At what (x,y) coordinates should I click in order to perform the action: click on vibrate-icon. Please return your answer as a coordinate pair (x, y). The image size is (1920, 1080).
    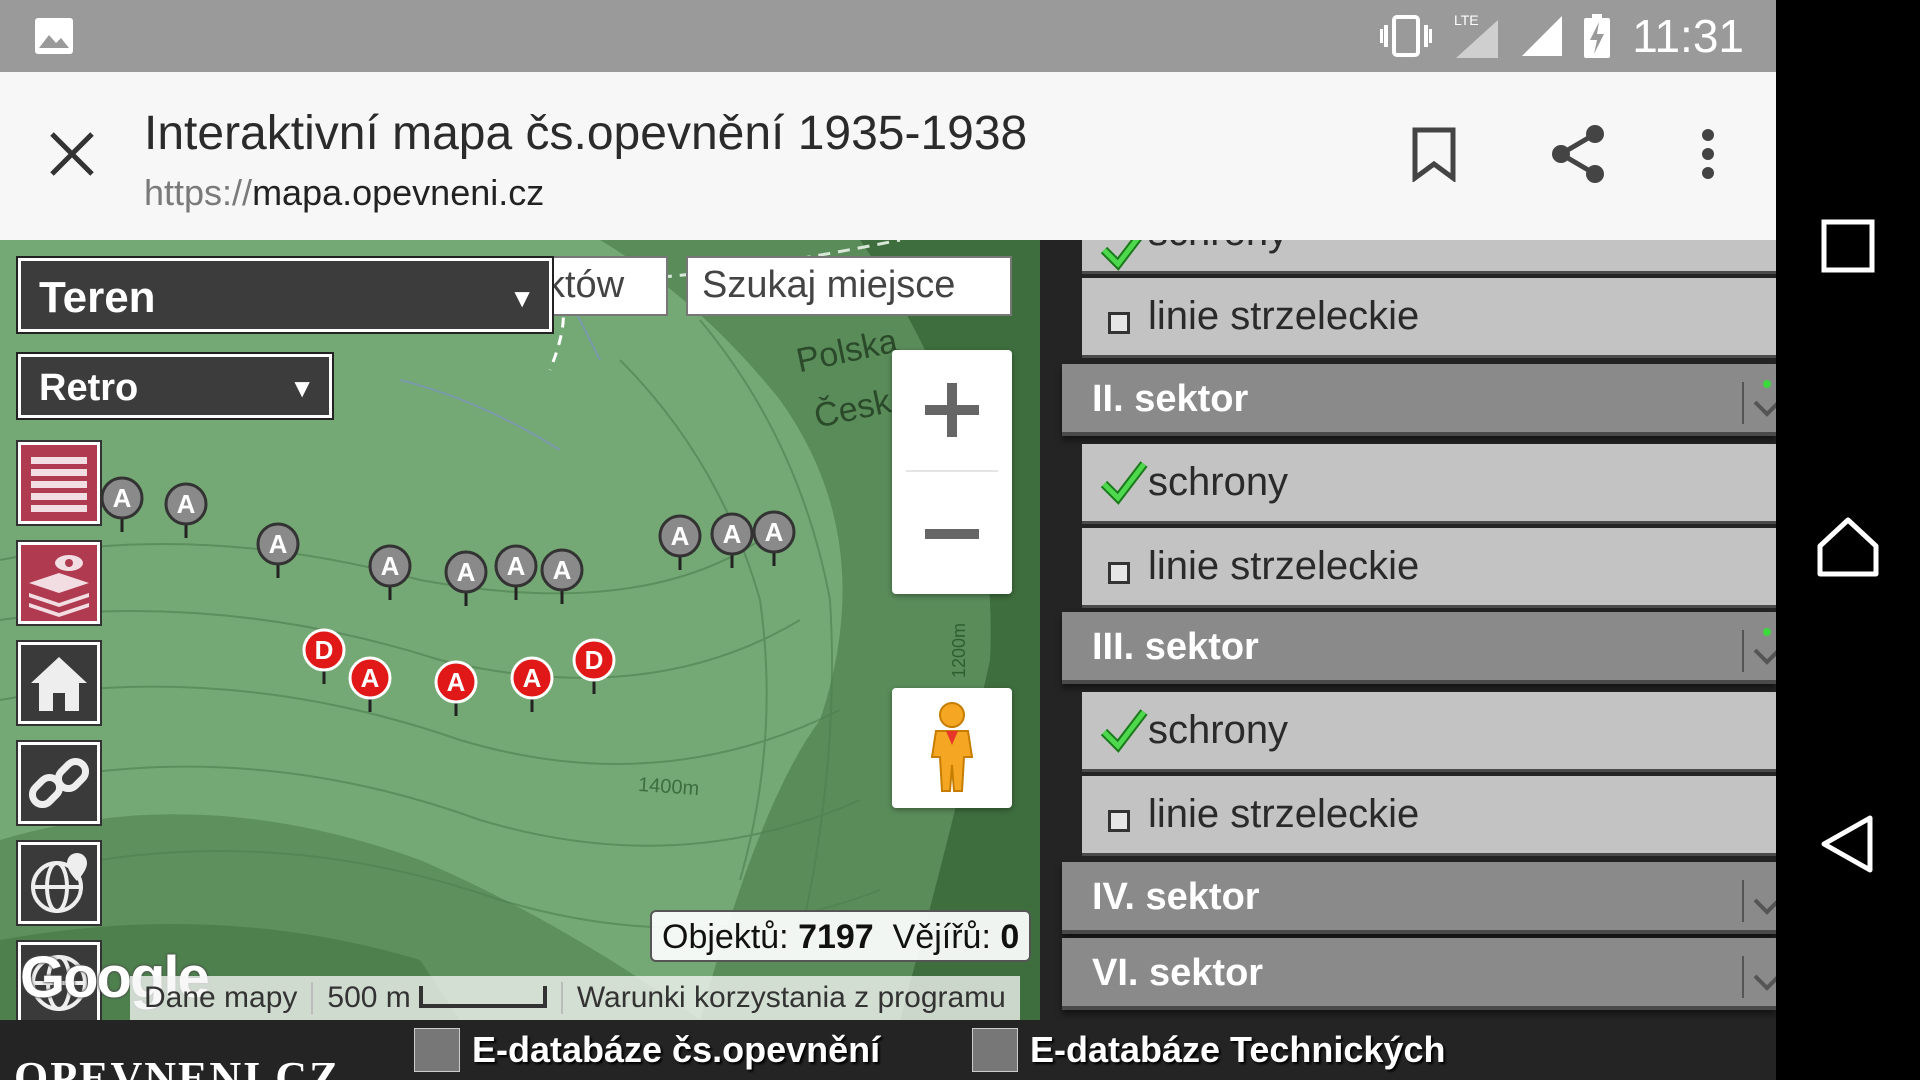
    Looking at the image, I should click on (1406, 36).